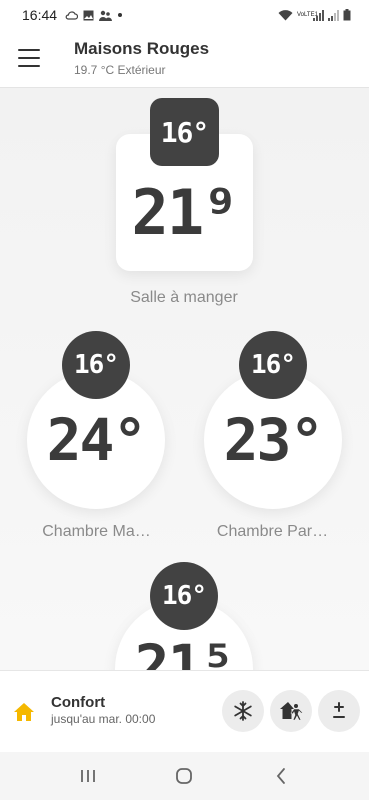 The width and height of the screenshot is (369, 800). I want to click on frost-guard-button, so click(243, 711).